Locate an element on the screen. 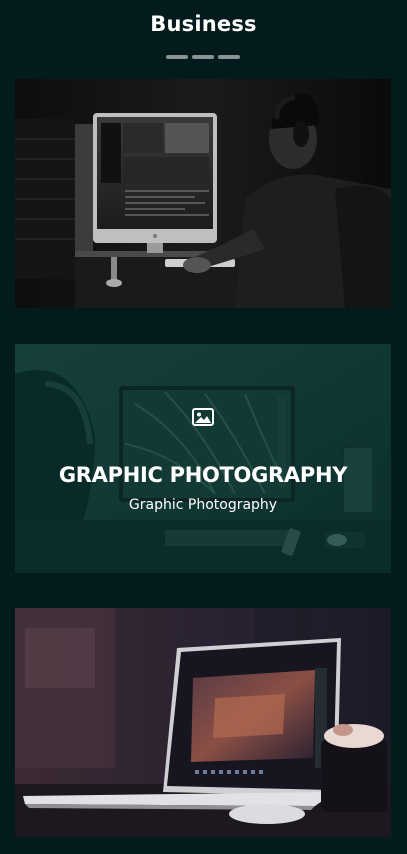 The width and height of the screenshot is (407, 854). section-title: Business is located at coordinates (203, 24).